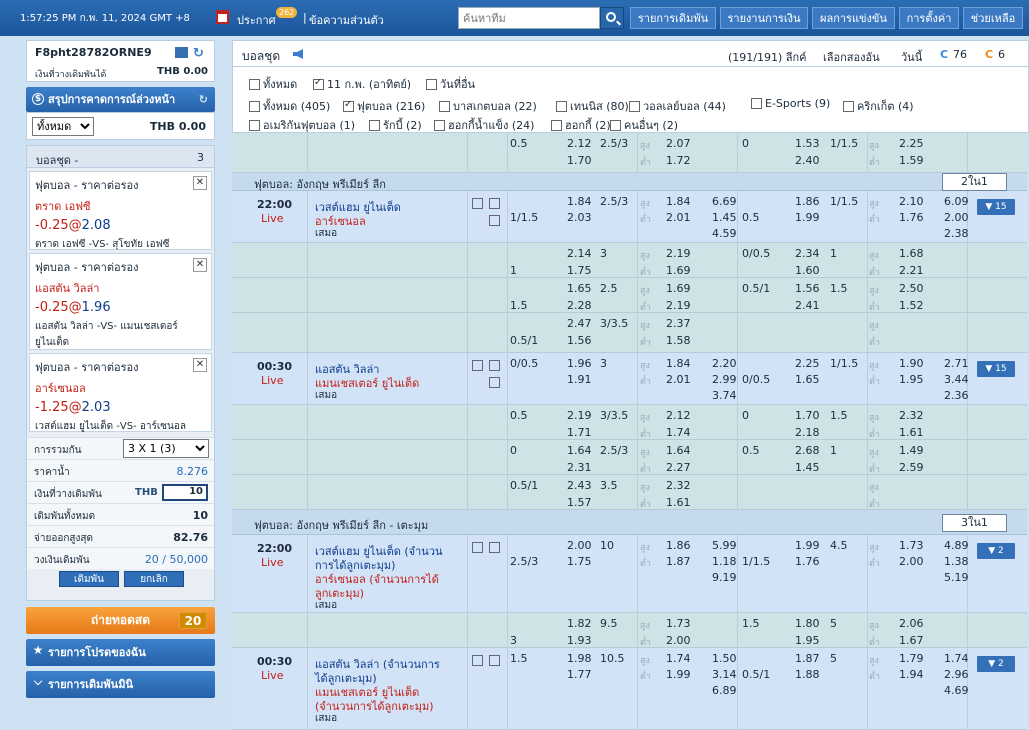  What do you see at coordinates (579, 467) in the screenshot?
I see `away-odds: 2.31` at bounding box center [579, 467].